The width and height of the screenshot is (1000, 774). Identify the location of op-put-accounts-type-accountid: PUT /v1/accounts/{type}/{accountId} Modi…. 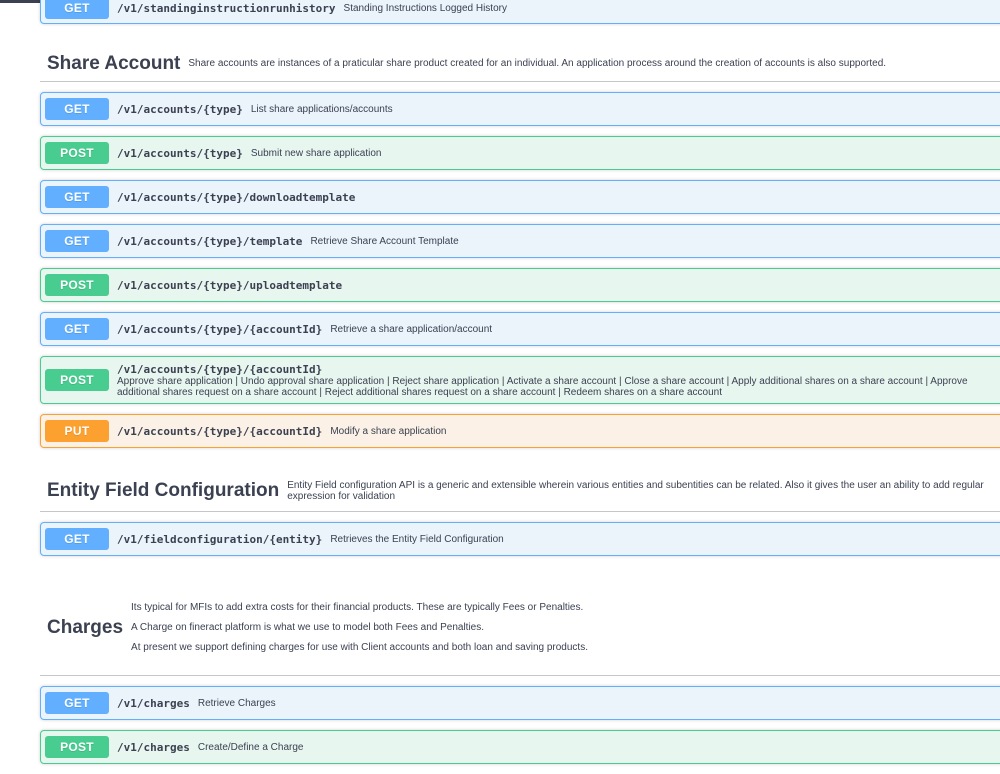
(520, 431).